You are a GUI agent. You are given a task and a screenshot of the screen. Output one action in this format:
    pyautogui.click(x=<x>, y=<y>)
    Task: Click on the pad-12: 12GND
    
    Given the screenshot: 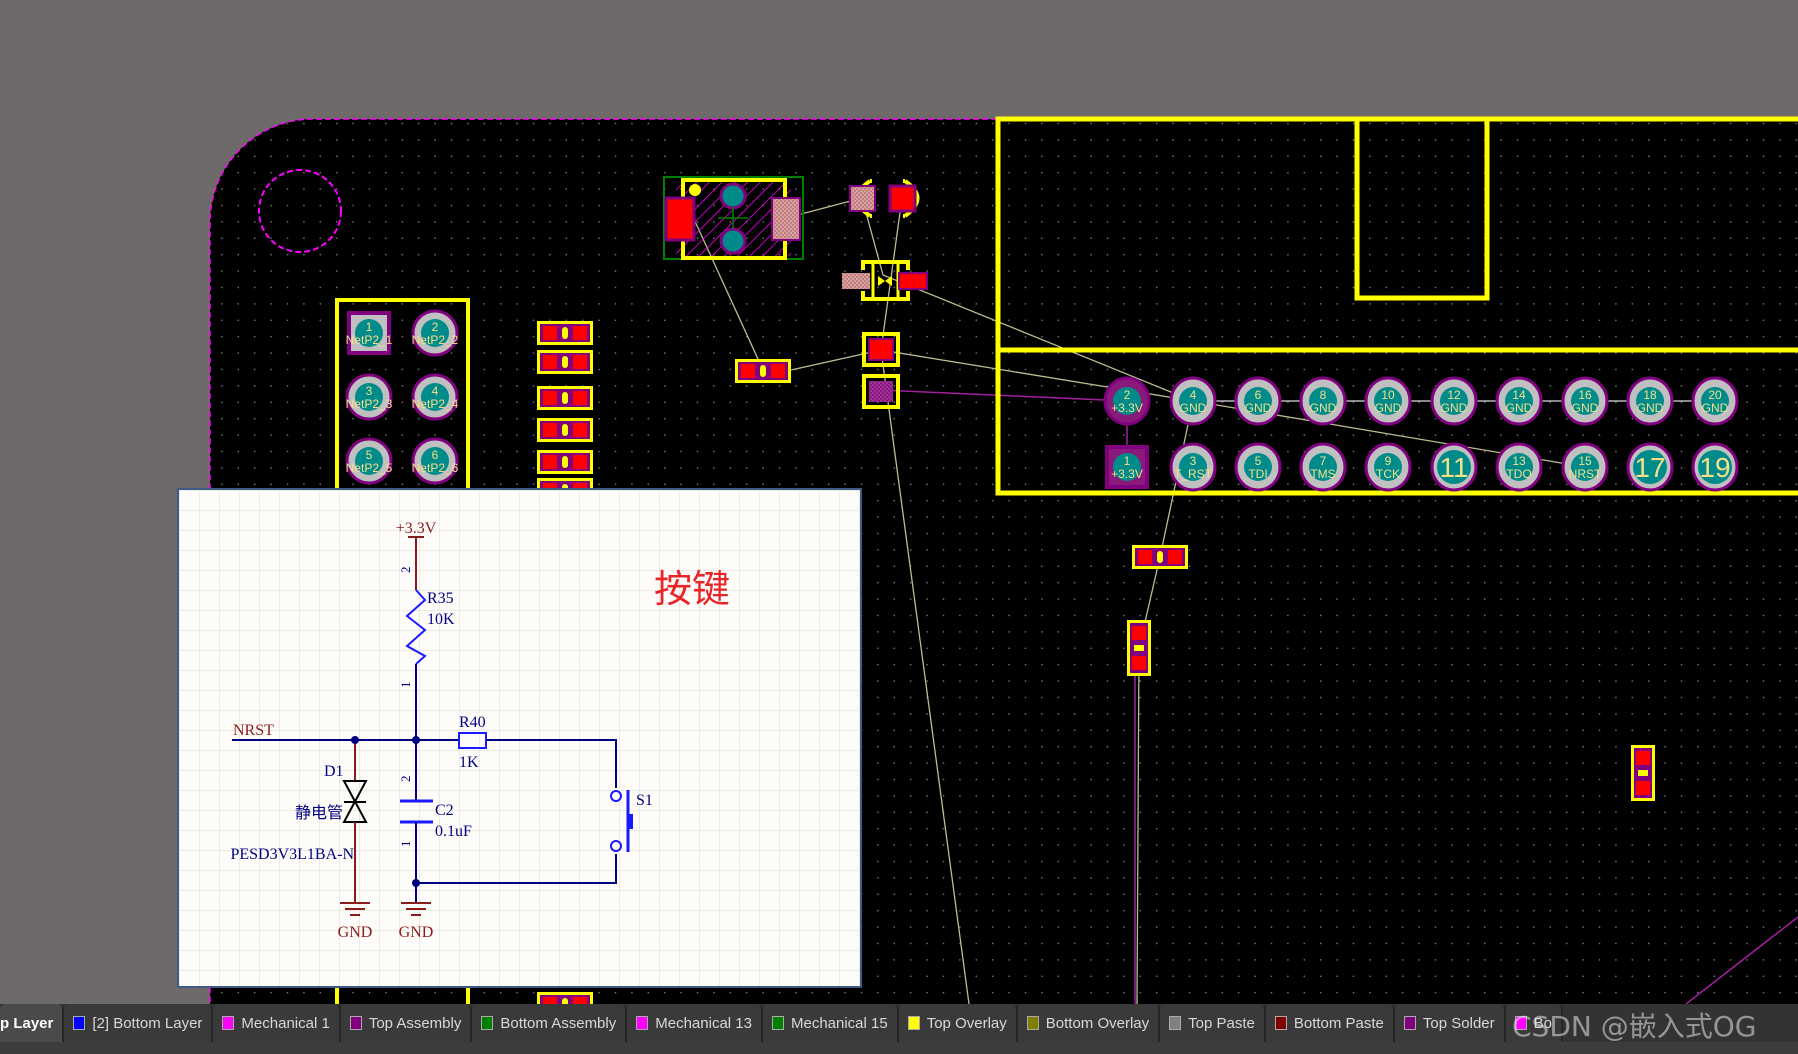 What is the action you would take?
    pyautogui.click(x=1454, y=401)
    